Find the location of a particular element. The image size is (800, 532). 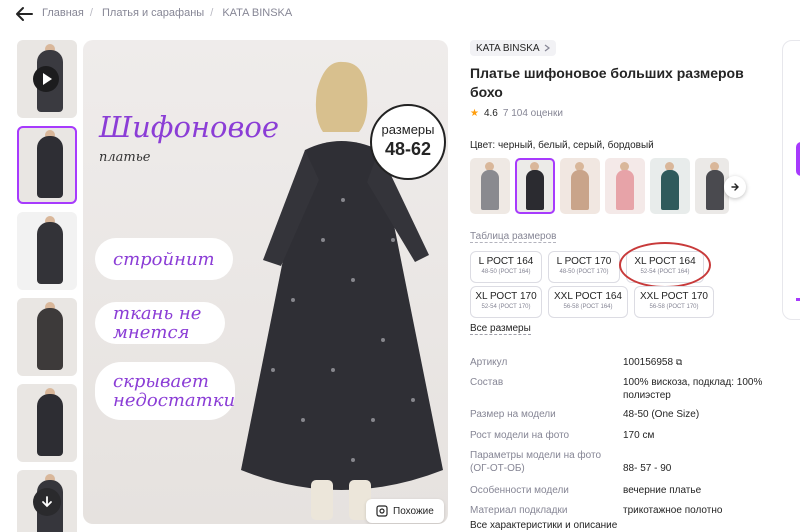

rating: ★ 4.6 7 104 оценки is located at coordinates (516, 113).